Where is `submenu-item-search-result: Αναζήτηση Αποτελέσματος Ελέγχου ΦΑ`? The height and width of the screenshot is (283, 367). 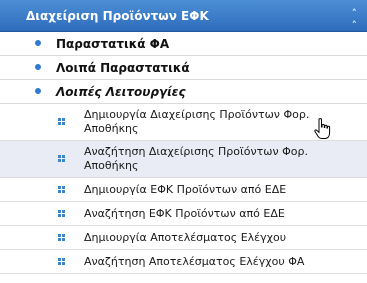
submenu-item-search-result: Αναζήτηση Αποτελέσματος Ελέγχου ΦΑ is located at coordinates (183, 262).